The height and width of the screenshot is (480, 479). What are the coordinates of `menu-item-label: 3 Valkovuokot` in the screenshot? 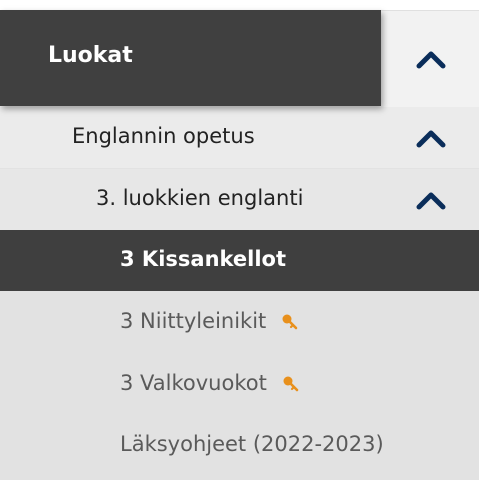 It's located at (193, 383).